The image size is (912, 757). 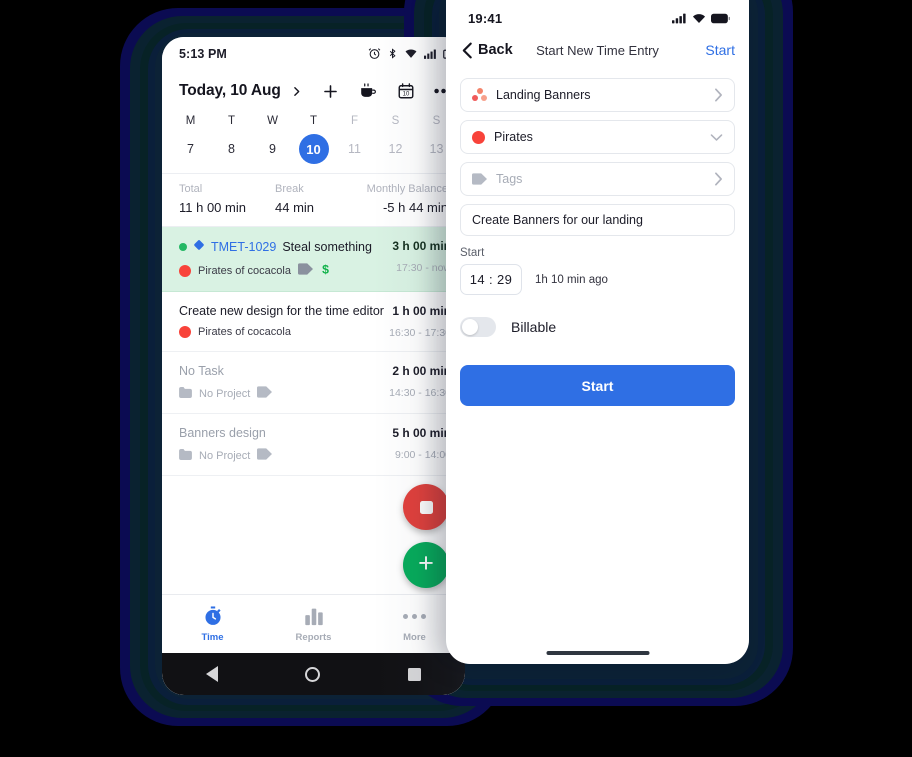 I want to click on entry-title-row: TMET-1029 Steal something, so click(x=282, y=246).